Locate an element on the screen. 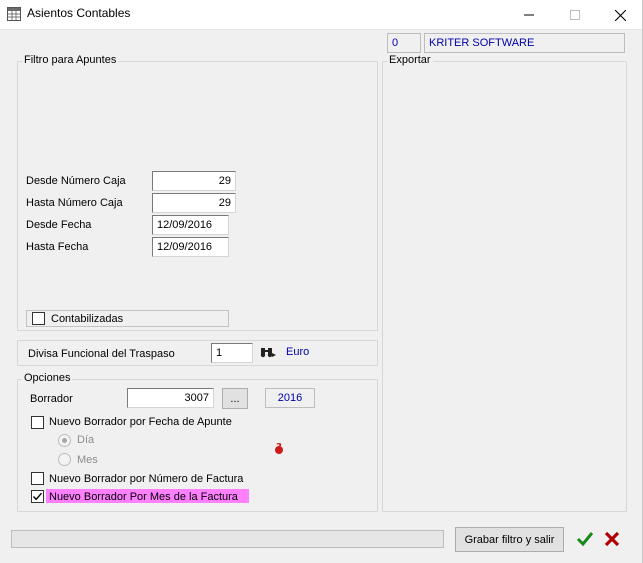 This screenshot has width=643, height=563. divisa-label: Divisa Funcional del Traspaso is located at coordinates (101, 354).